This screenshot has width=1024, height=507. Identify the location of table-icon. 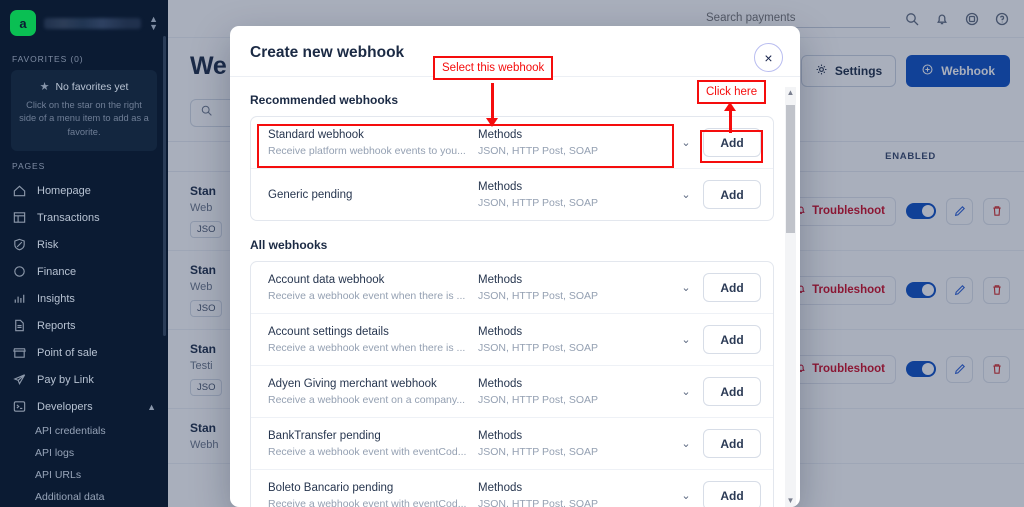
(19, 217).